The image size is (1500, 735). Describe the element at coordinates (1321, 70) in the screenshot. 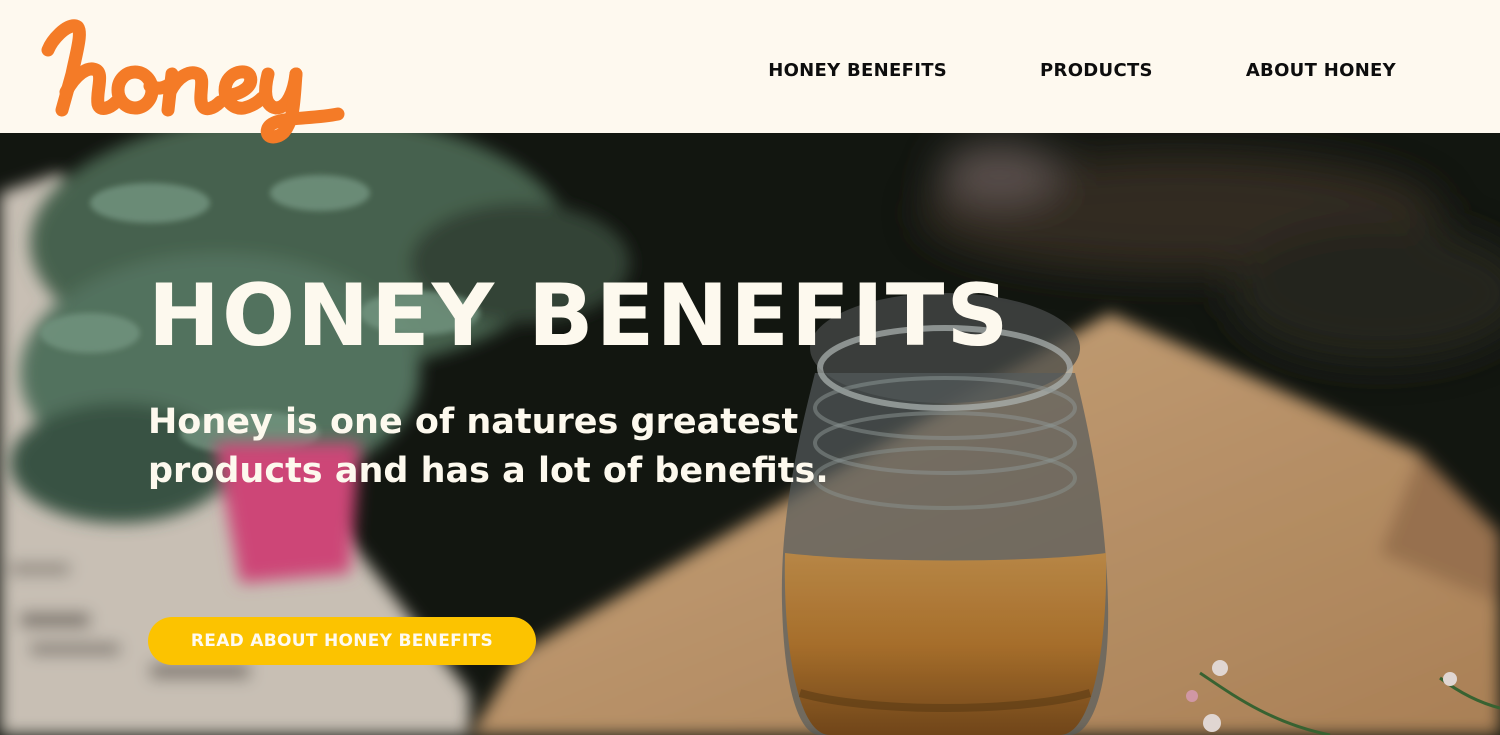

I see `nav-link-about-honey: ABOUT HONEY` at that location.